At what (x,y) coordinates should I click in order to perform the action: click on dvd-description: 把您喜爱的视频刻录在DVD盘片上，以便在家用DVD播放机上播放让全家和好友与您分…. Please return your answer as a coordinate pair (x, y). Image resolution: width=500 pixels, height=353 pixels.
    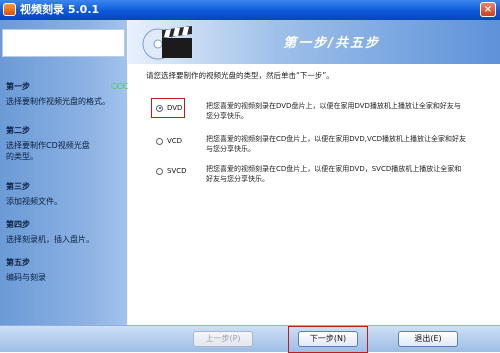
    Looking at the image, I should click on (333, 111).